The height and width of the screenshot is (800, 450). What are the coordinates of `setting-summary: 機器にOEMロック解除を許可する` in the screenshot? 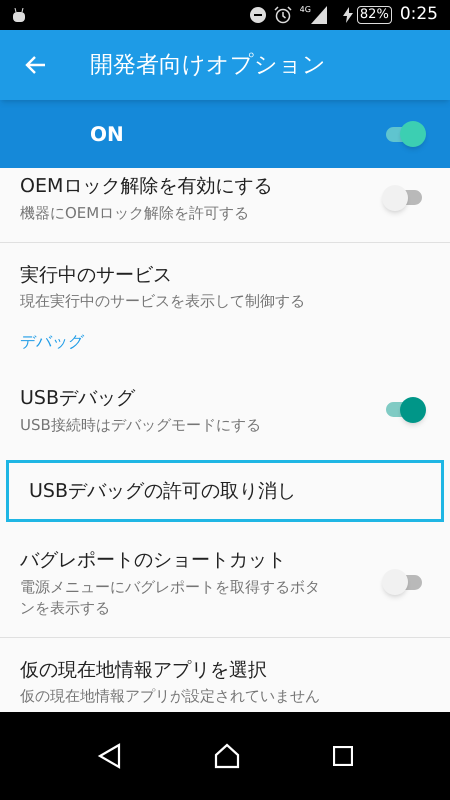 It's located at (135, 213).